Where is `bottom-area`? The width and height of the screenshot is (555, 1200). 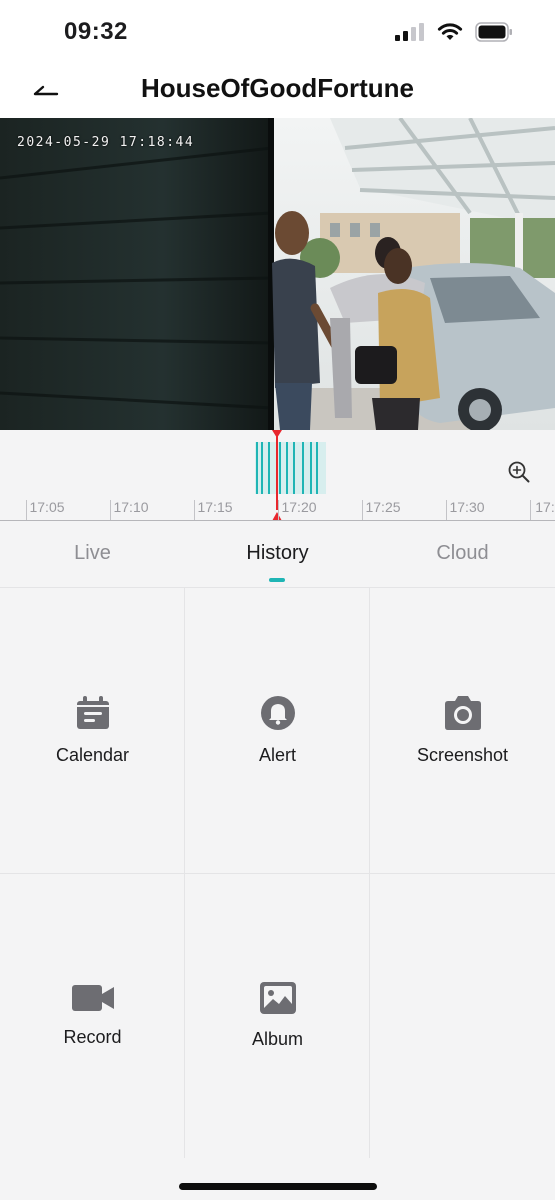 bottom-area is located at coordinates (277, 1179).